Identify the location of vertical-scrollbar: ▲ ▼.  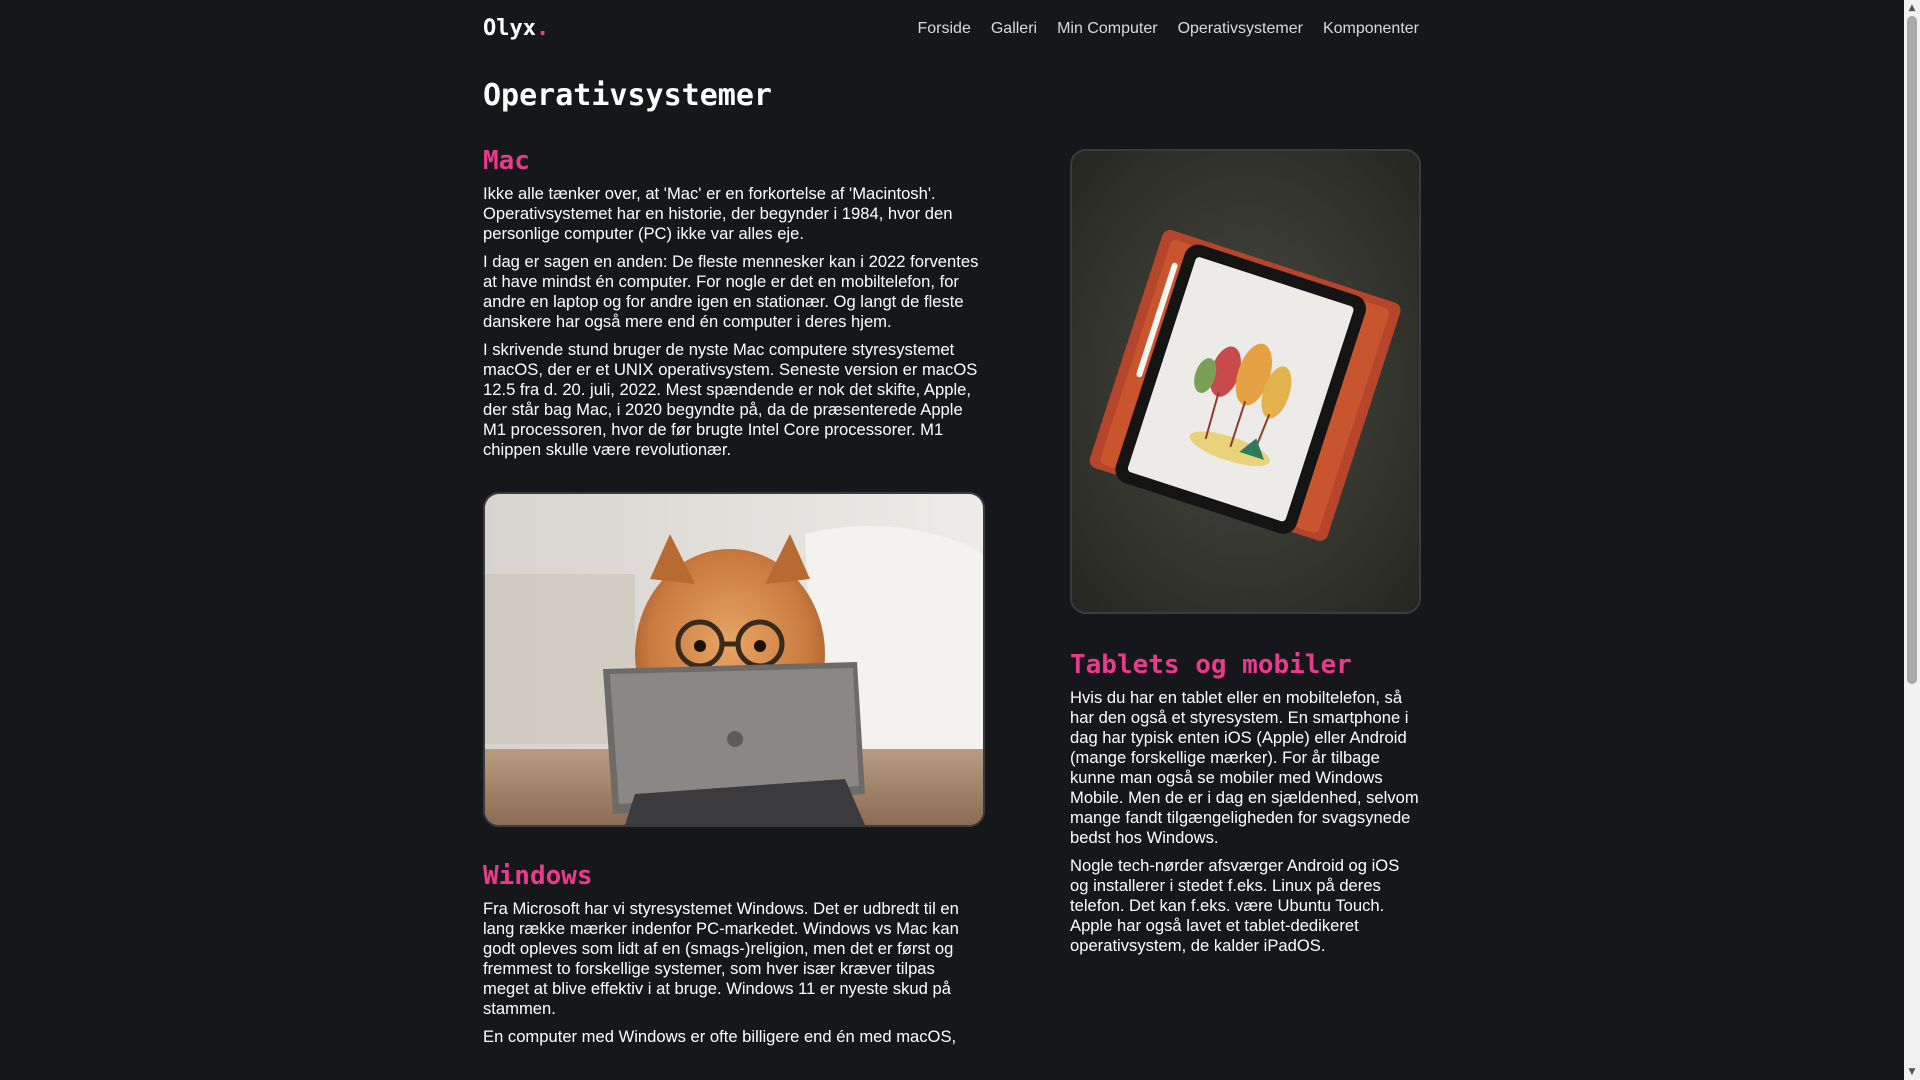
(1912, 540).